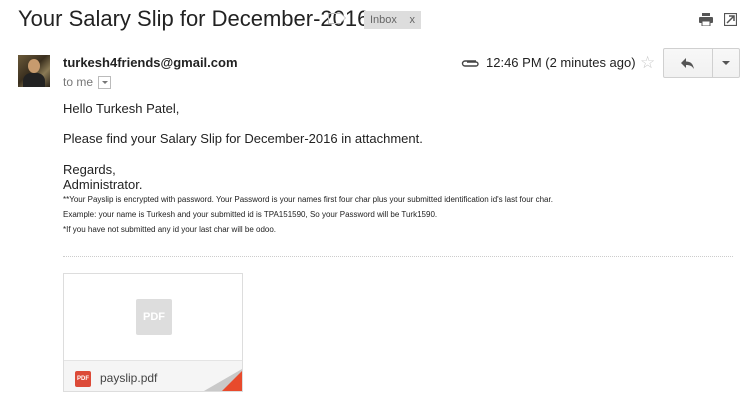  Describe the element at coordinates (105, 82) in the screenshot. I see `recipient-details-toggle` at that location.